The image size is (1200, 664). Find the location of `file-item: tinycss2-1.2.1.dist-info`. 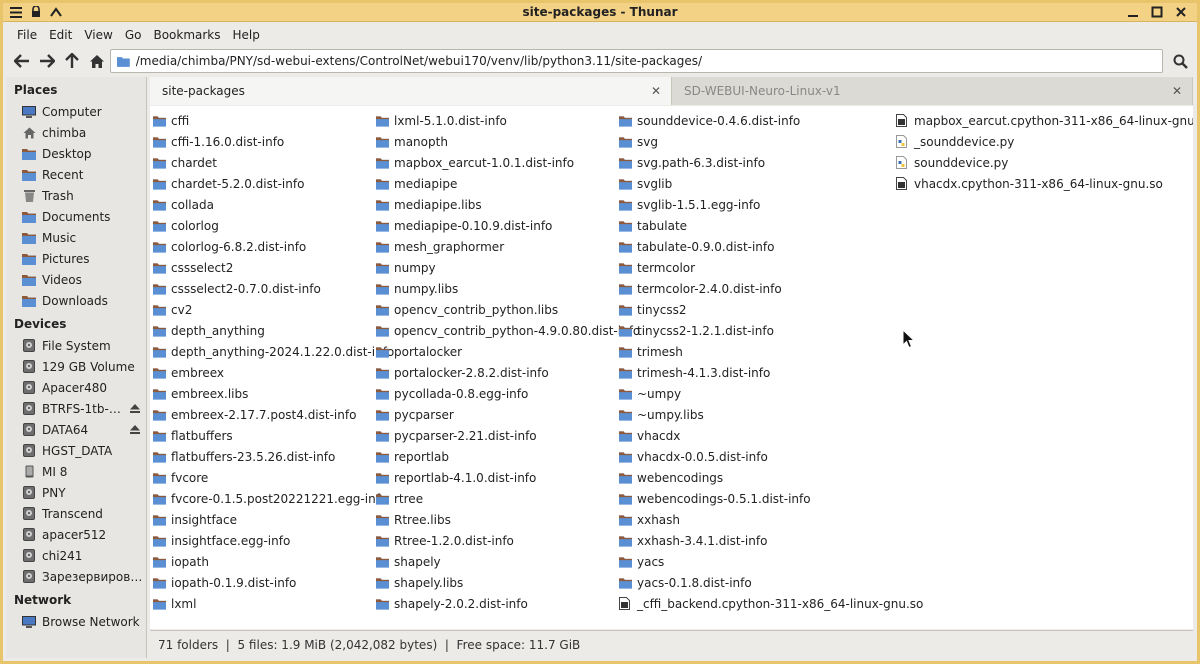

file-item: tinycss2-1.2.1.dist-info is located at coordinates (771, 330).